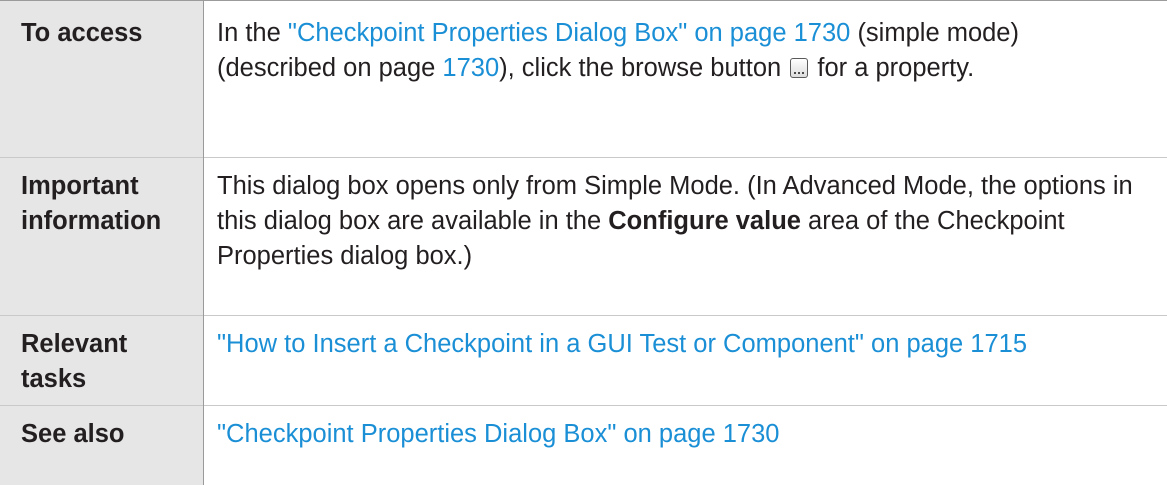 This screenshot has height=485, width=1167. What do you see at coordinates (799, 68) in the screenshot?
I see `browse-button-icon` at bounding box center [799, 68].